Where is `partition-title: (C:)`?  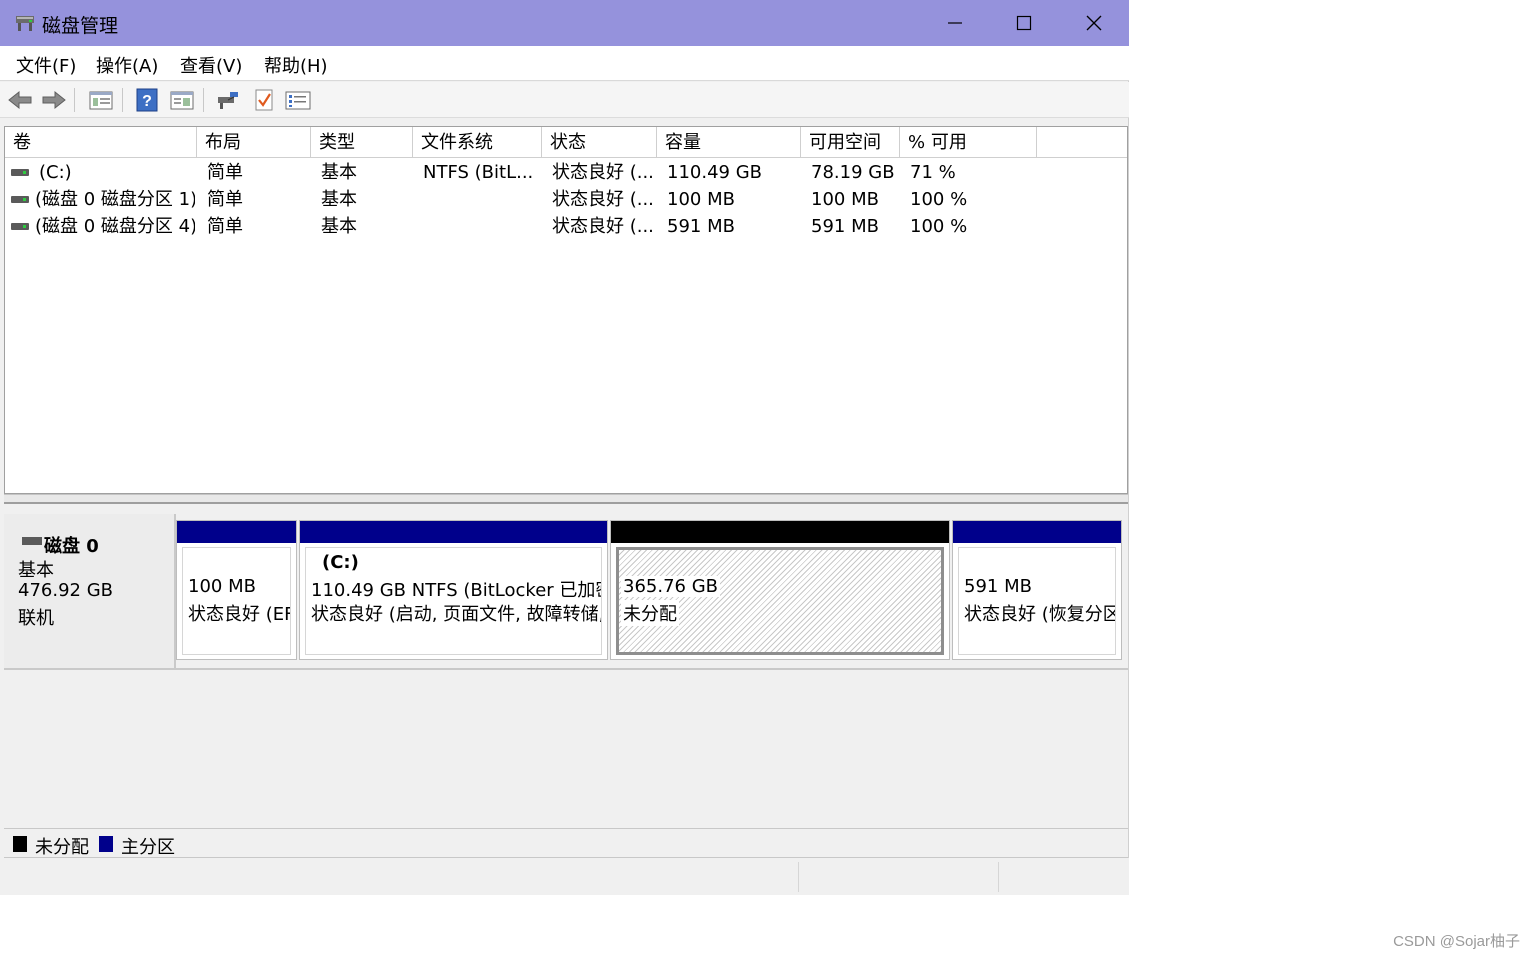
partition-title: (C:) is located at coordinates (340, 562).